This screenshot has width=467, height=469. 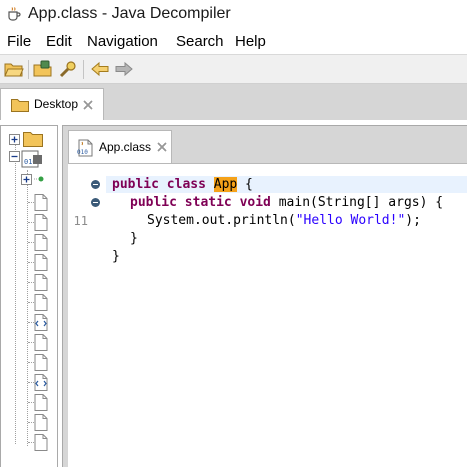 I want to click on code-line-3: System.out.println("Hello World!");, so click(x=284, y=220).